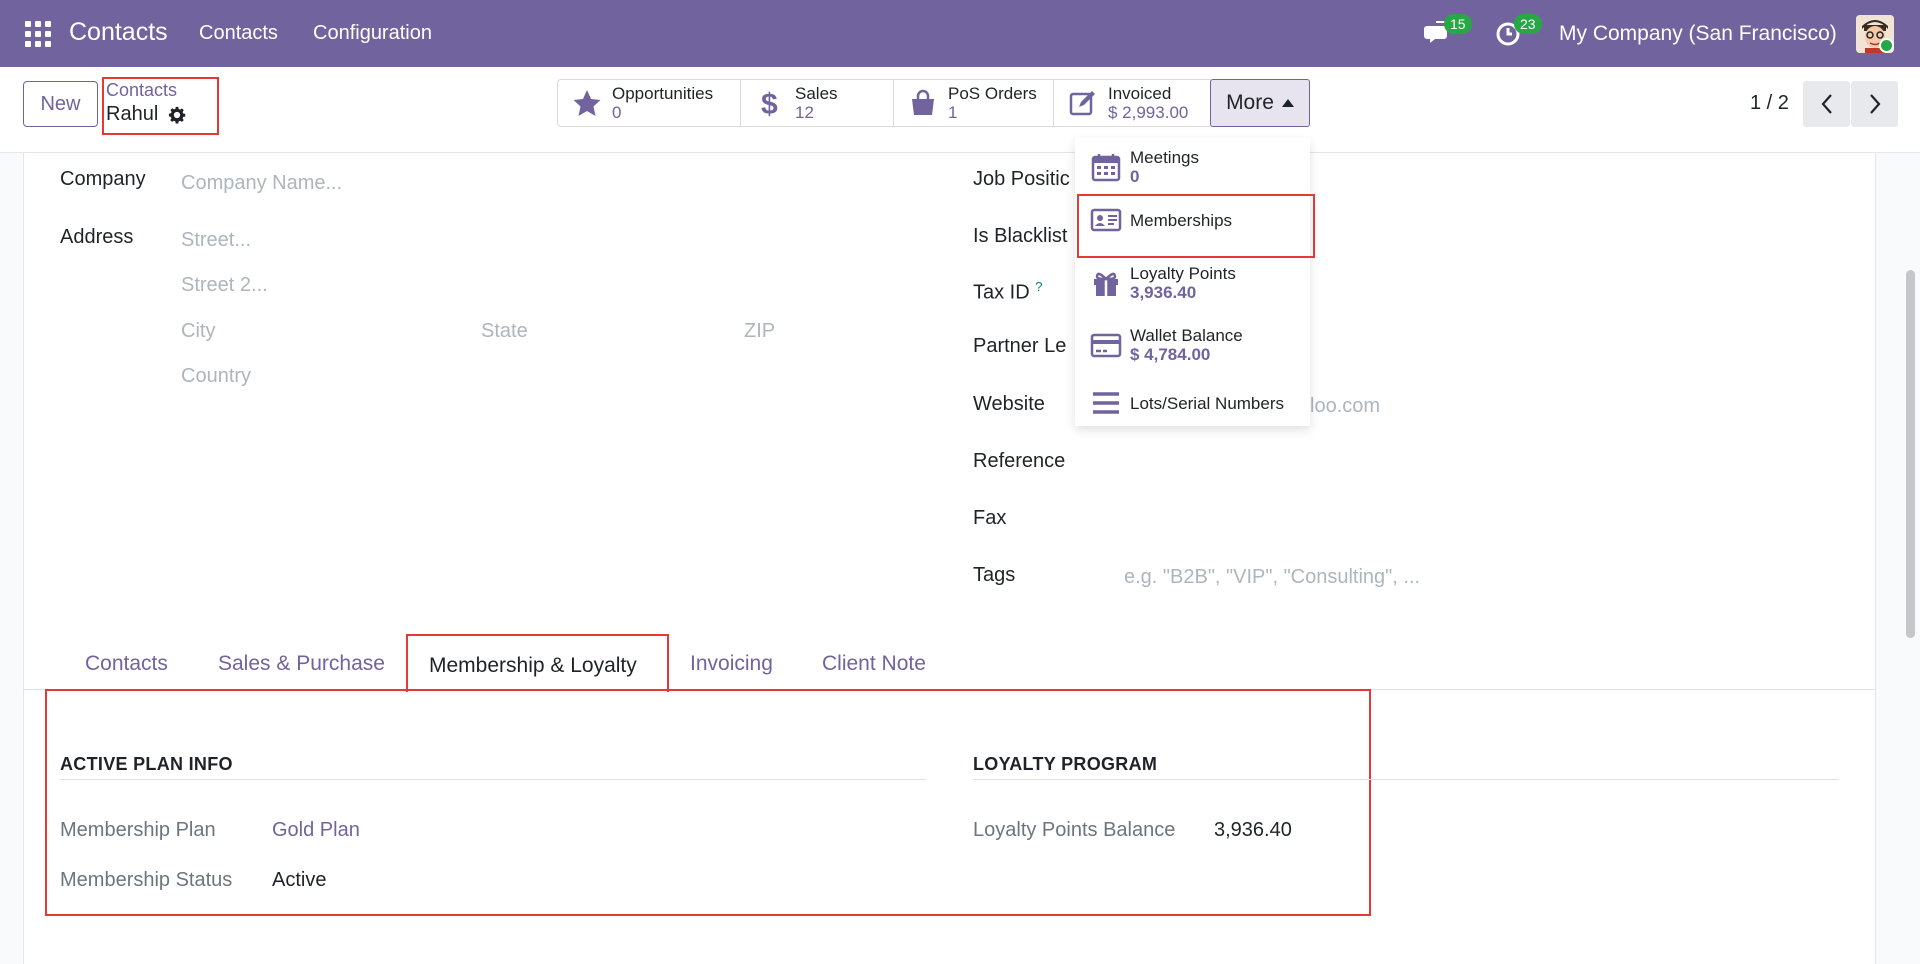 Image resolution: width=1920 pixels, height=964 pixels. I want to click on address-label: Address, so click(97, 237).